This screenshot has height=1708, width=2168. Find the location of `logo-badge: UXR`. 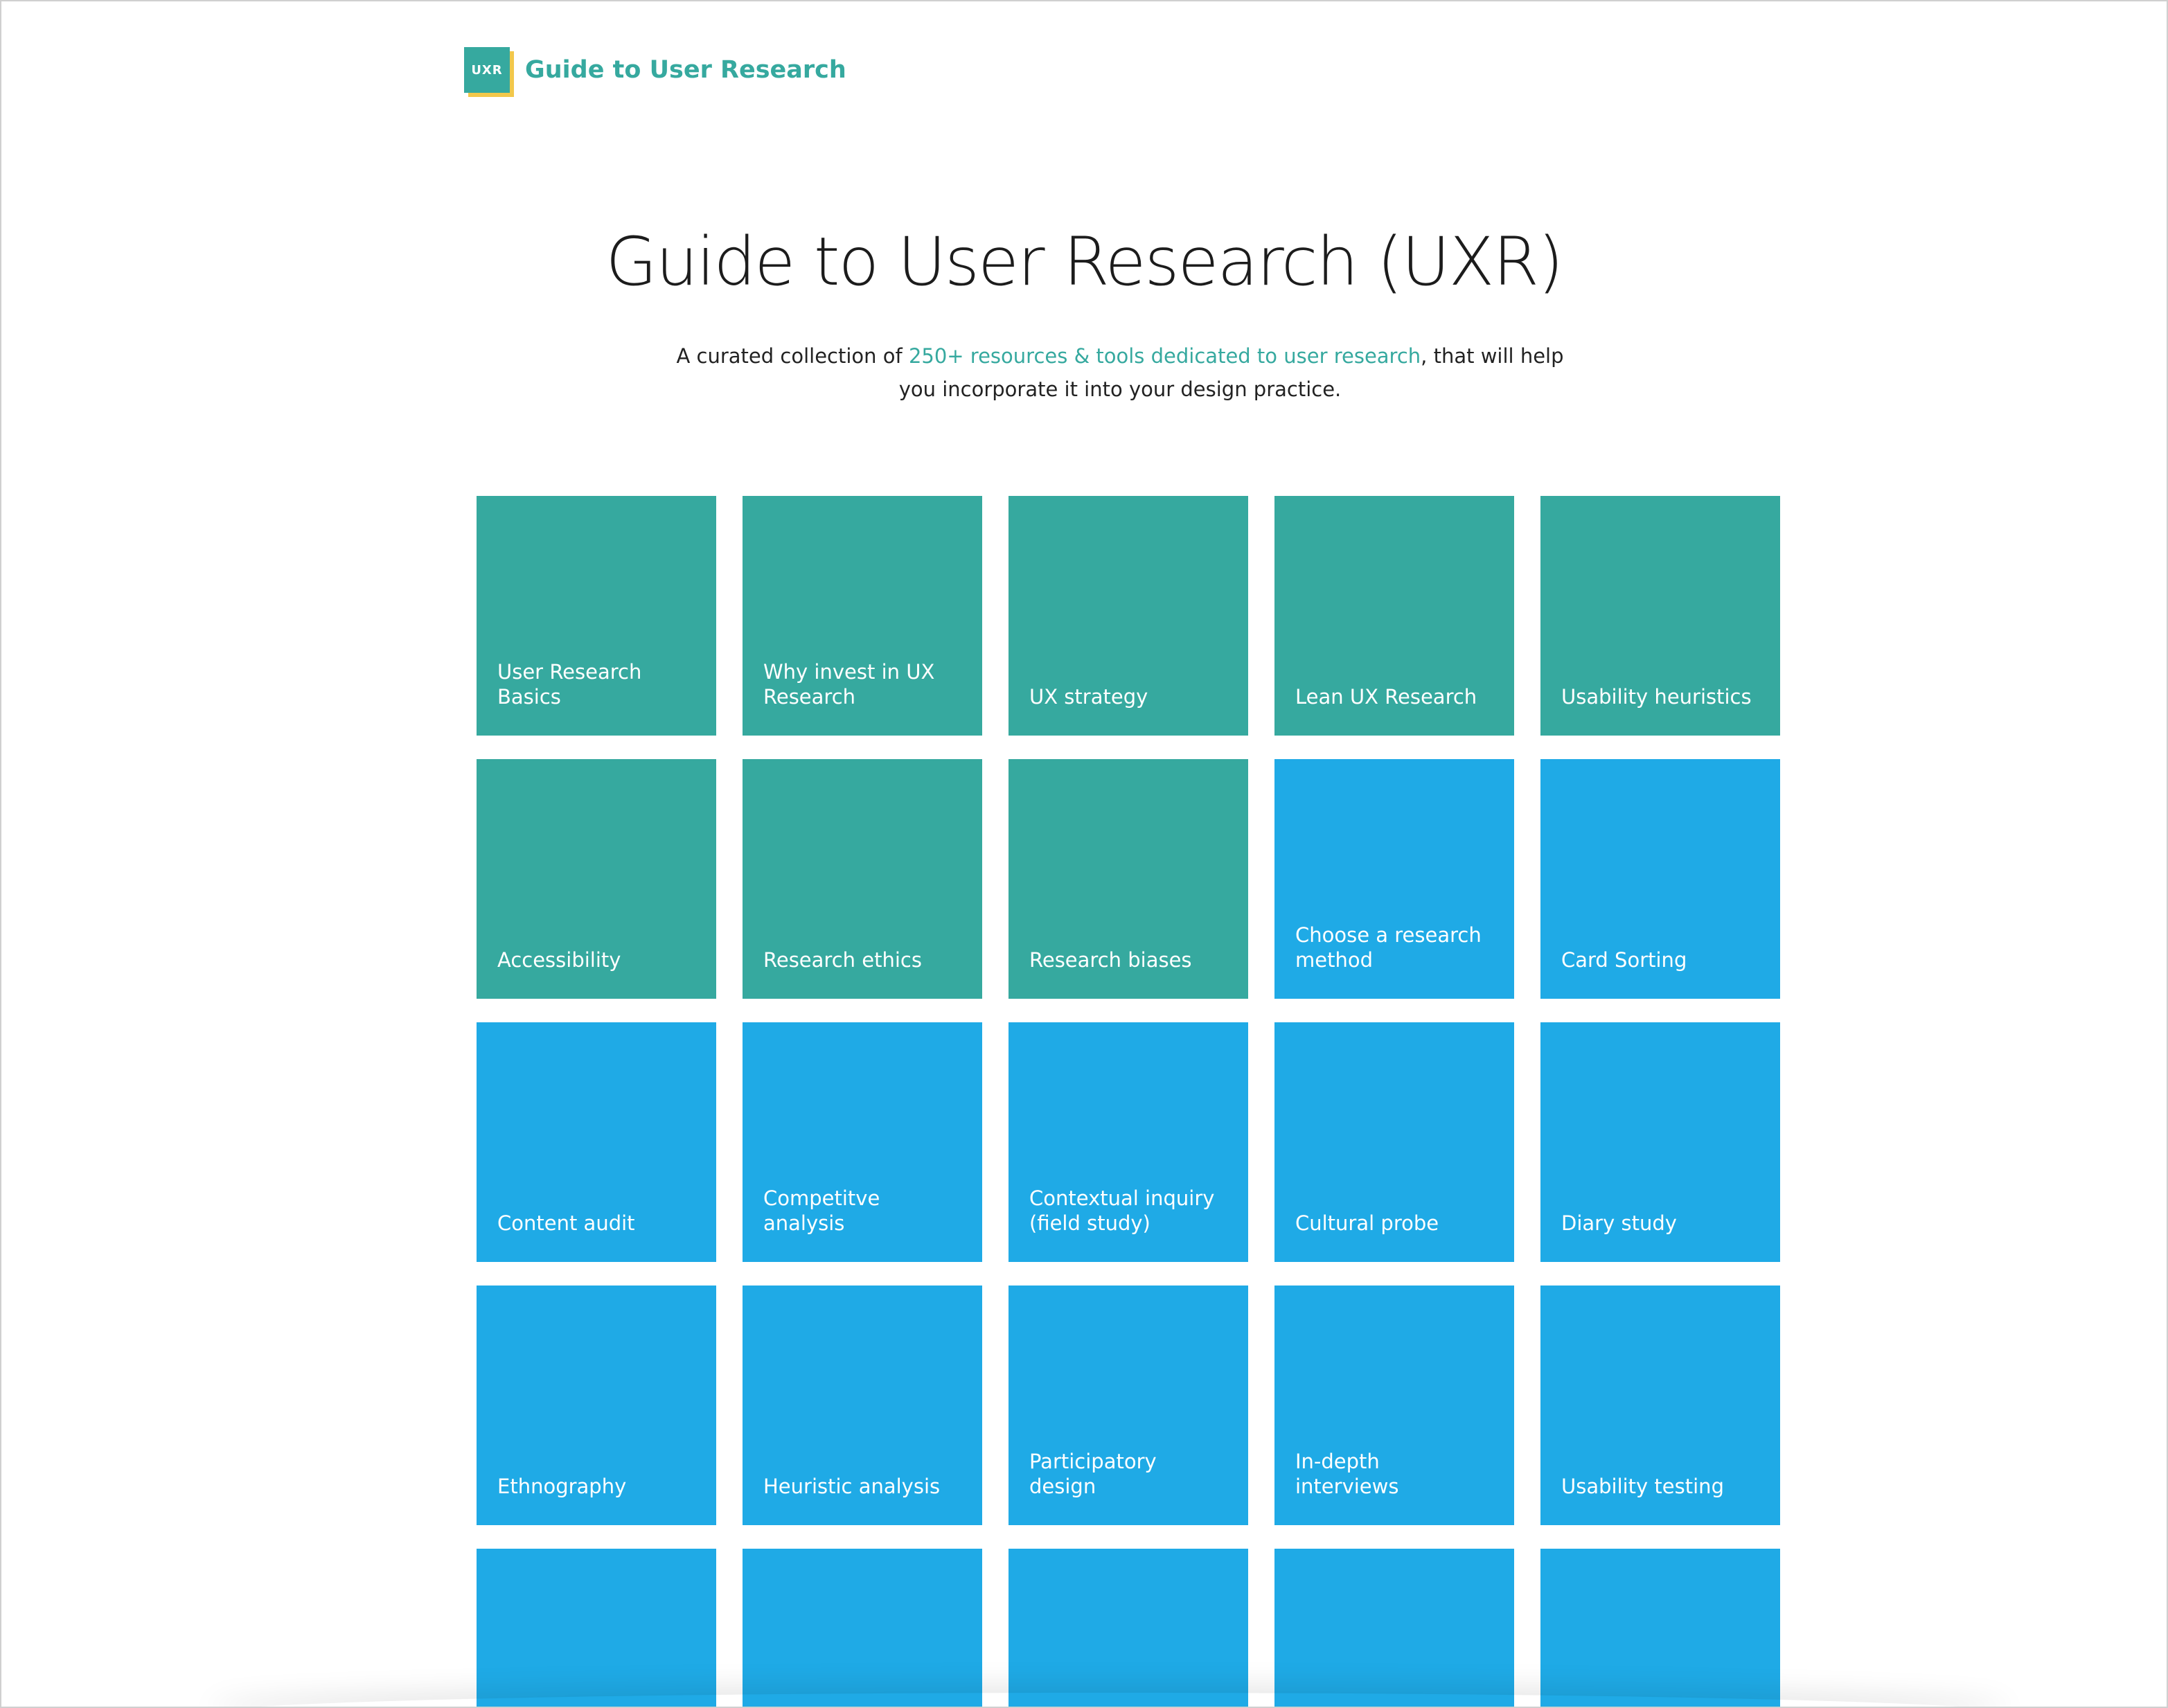

logo-badge: UXR is located at coordinates (487, 70).